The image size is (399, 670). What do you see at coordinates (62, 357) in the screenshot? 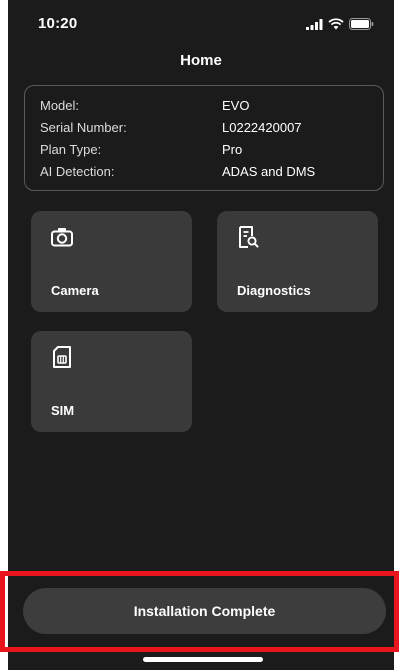
I see `sim-card-icon` at bounding box center [62, 357].